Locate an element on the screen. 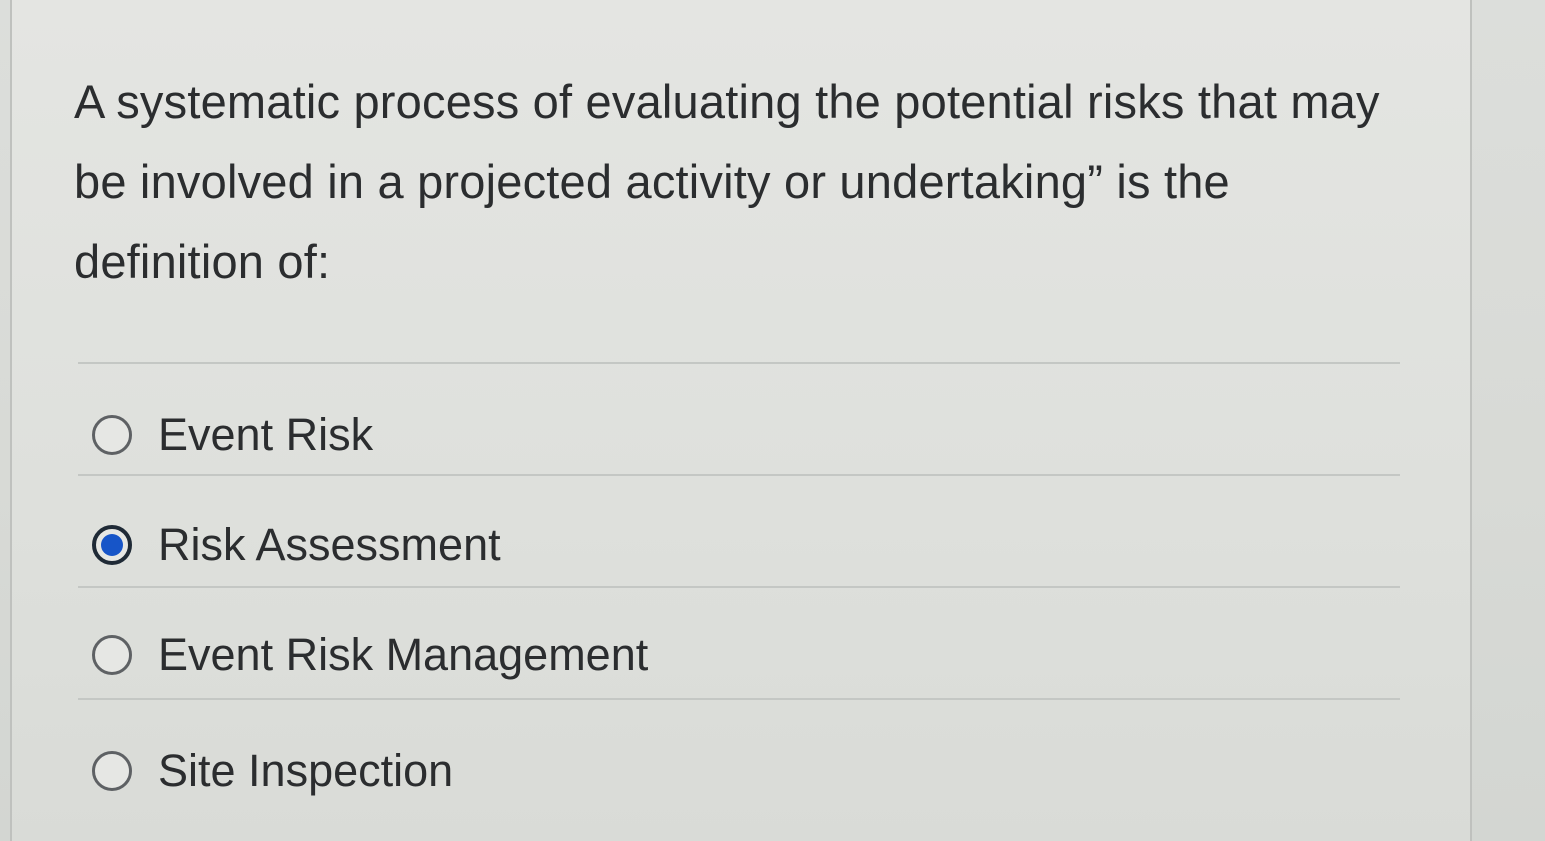 This screenshot has width=1545, height=841. option-label: Event Risk is located at coordinates (266, 434).